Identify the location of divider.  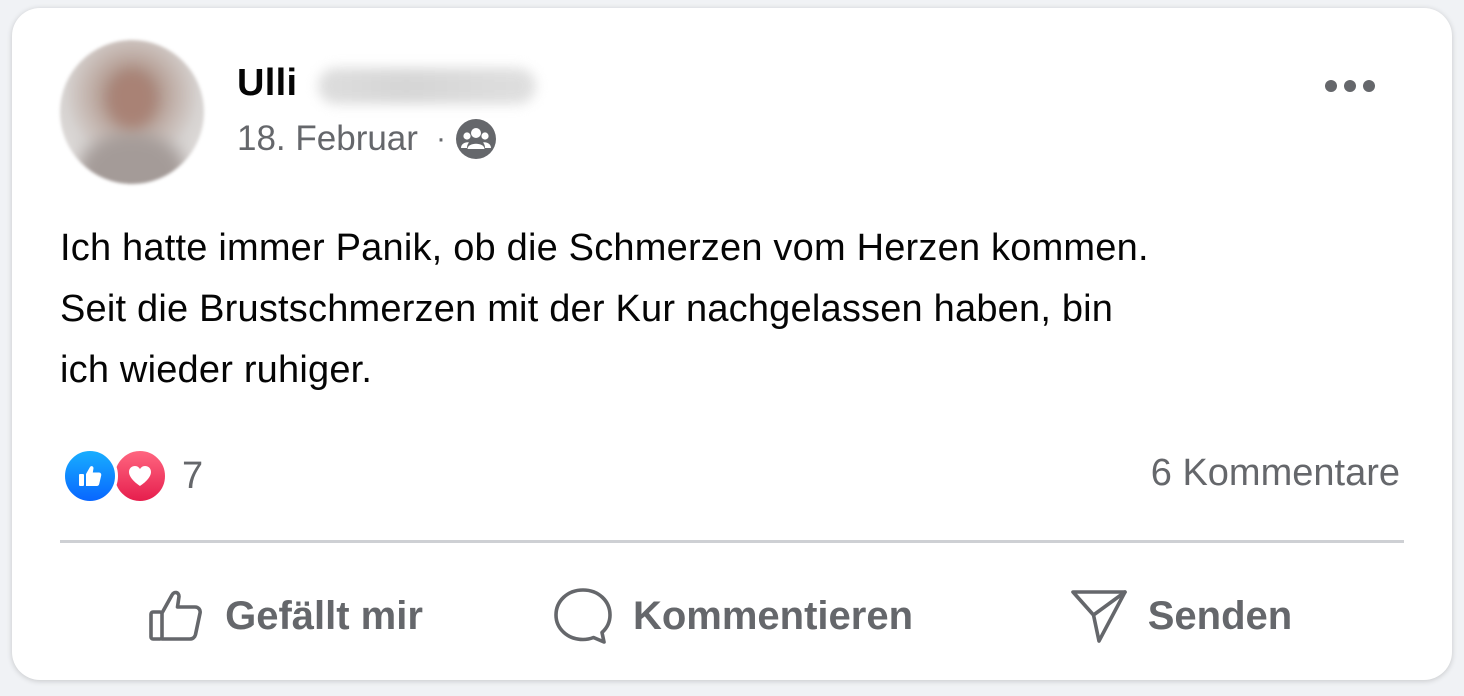
(732, 541).